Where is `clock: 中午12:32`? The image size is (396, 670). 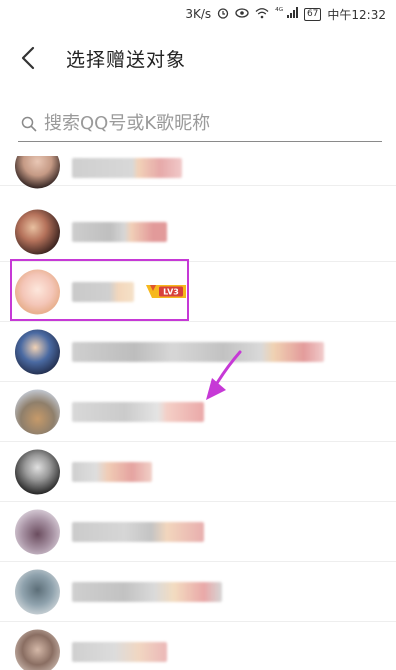 clock: 中午12:32 is located at coordinates (356, 14).